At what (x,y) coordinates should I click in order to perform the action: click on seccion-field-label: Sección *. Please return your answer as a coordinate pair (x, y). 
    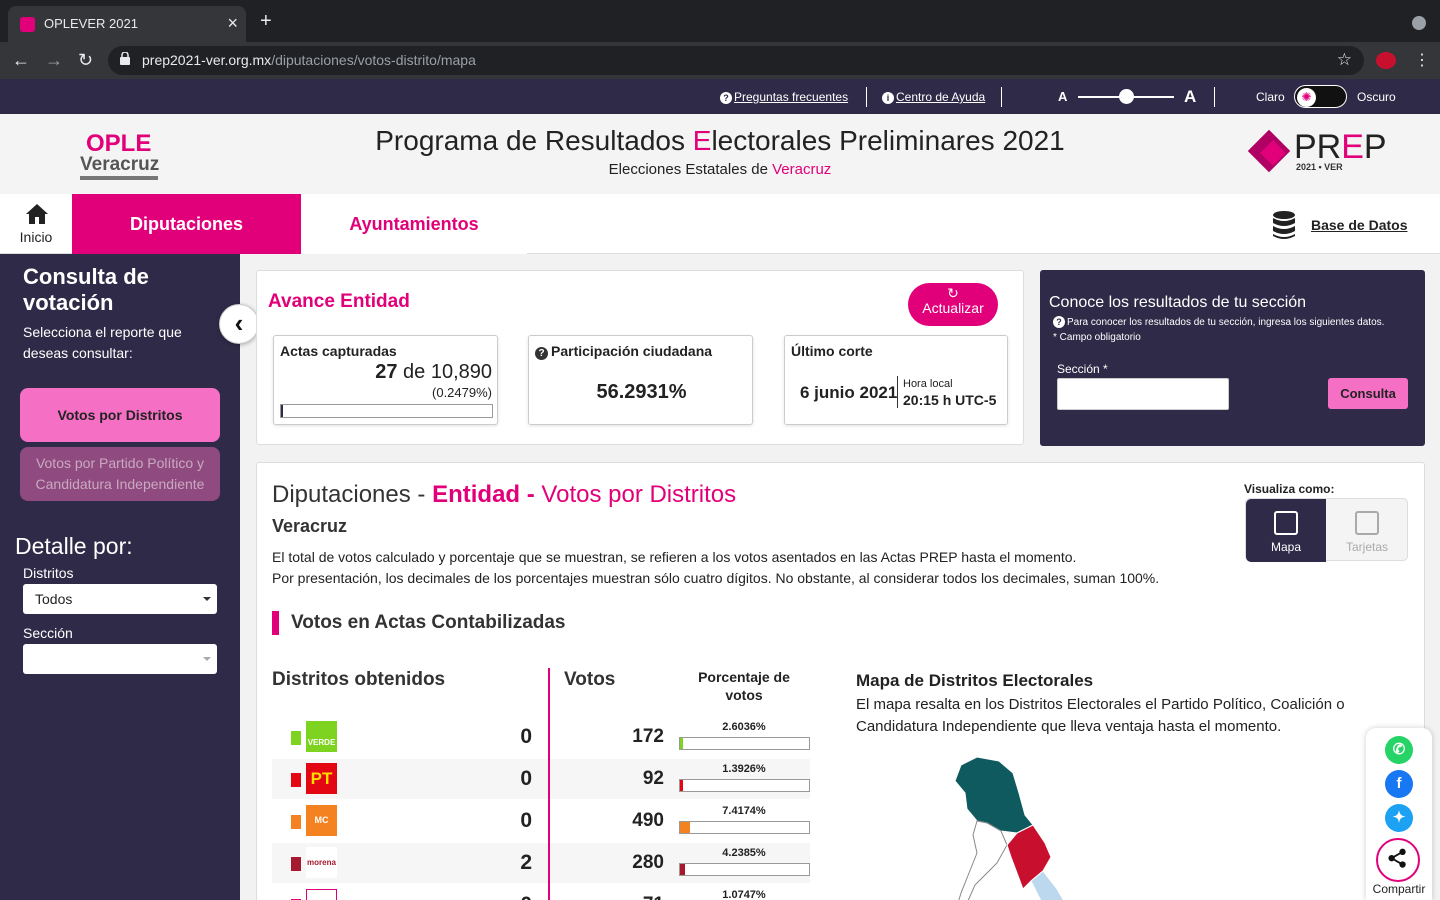
    Looking at the image, I should click on (1082, 369).